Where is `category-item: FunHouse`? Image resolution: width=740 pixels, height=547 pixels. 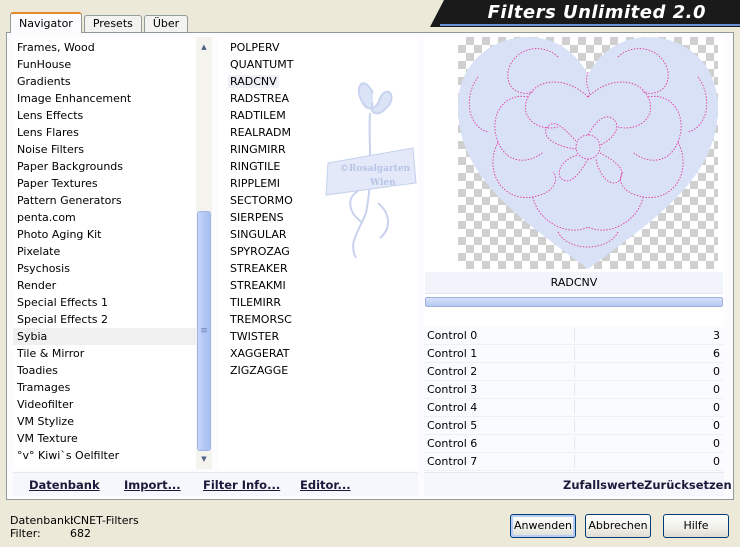
category-item: FunHouse is located at coordinates (112, 64).